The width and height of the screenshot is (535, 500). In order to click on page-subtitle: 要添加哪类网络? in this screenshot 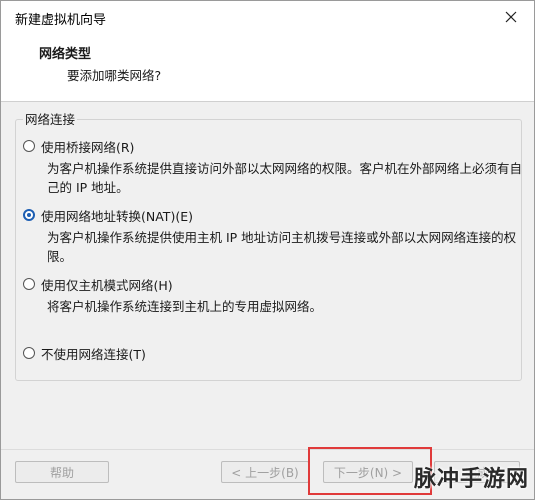, I will do `click(114, 75)`.